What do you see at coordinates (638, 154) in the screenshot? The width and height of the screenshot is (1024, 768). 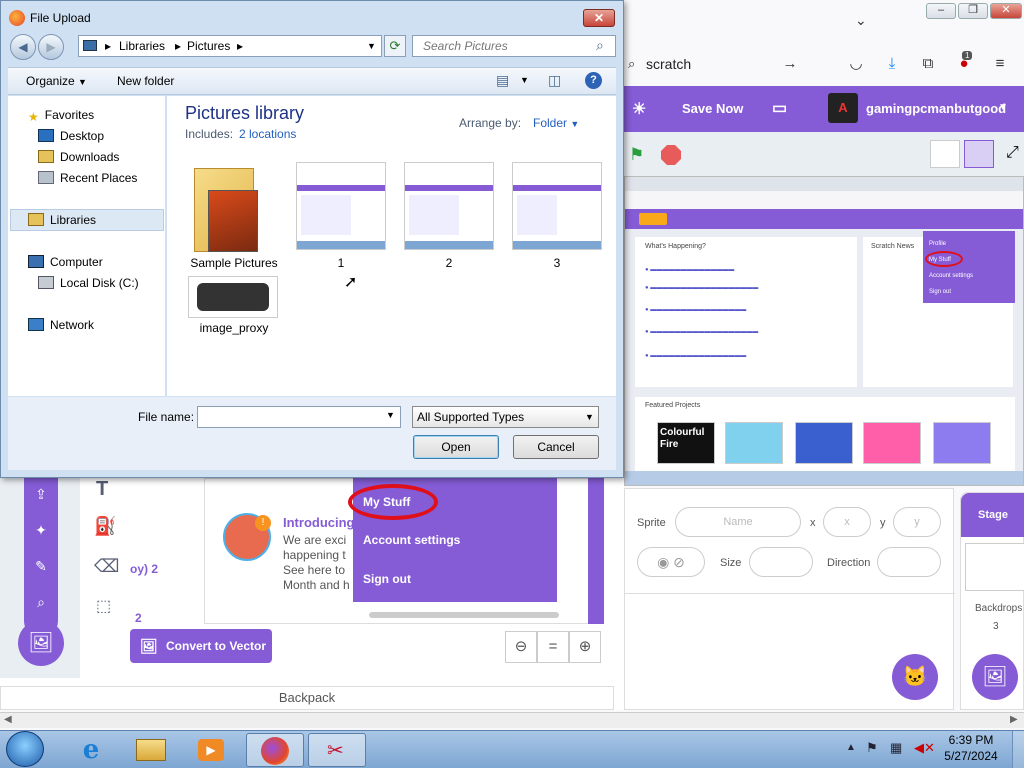 I see `green-flag-icon: ⚑` at bounding box center [638, 154].